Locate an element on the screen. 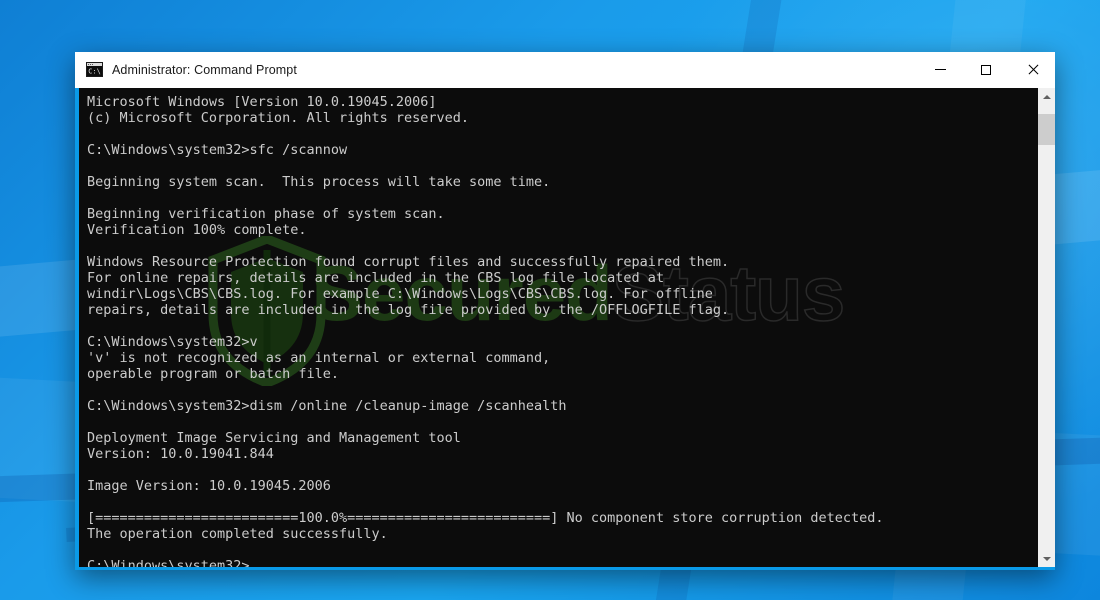 The height and width of the screenshot is (600, 1100). console-line: C:\Windows\system32>v is located at coordinates (172, 342).